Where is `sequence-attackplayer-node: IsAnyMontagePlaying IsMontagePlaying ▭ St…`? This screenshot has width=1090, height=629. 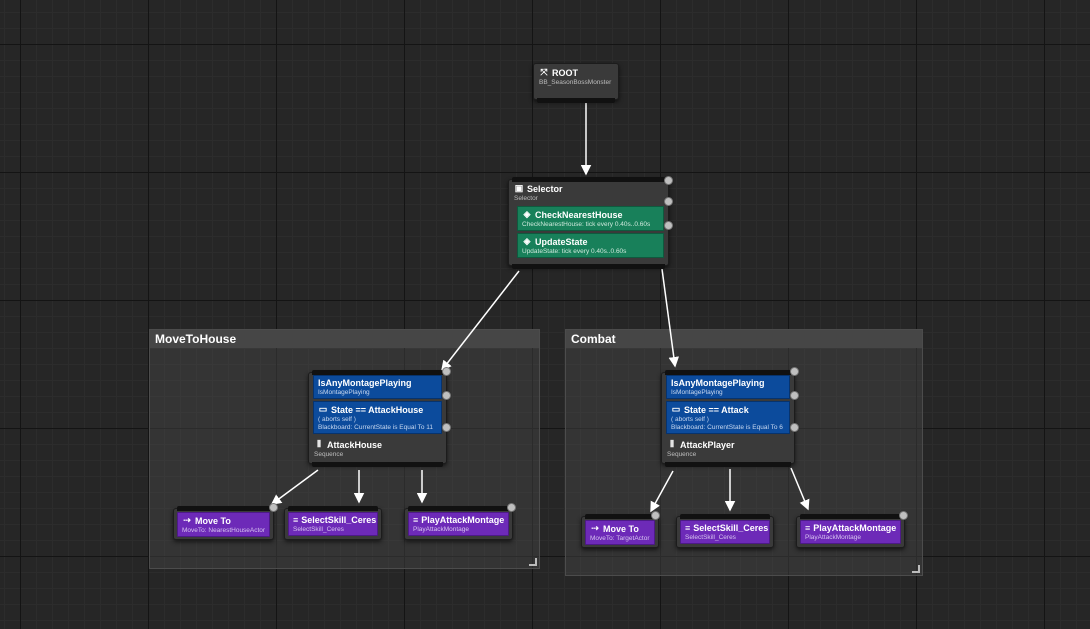 sequence-attackplayer-node: IsAnyMontagePlaying IsMontagePlaying ▭ St… is located at coordinates (728, 418).